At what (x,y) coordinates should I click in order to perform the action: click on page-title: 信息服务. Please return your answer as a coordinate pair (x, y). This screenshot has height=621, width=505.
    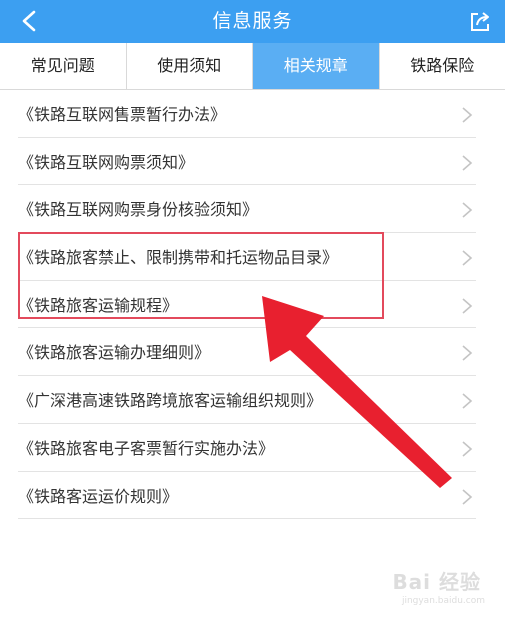
    Looking at the image, I should click on (252, 21).